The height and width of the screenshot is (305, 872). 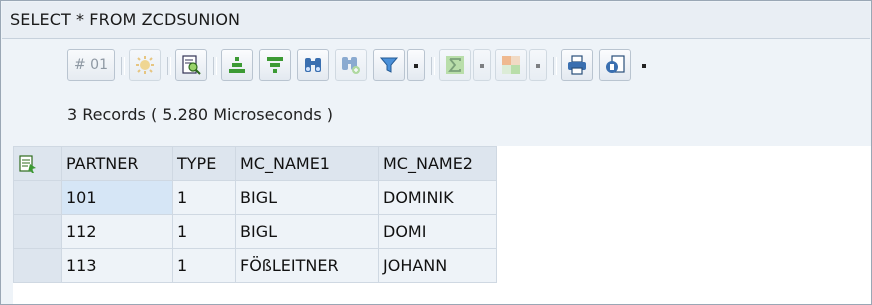 I want to click on find-icon, so click(x=313, y=65).